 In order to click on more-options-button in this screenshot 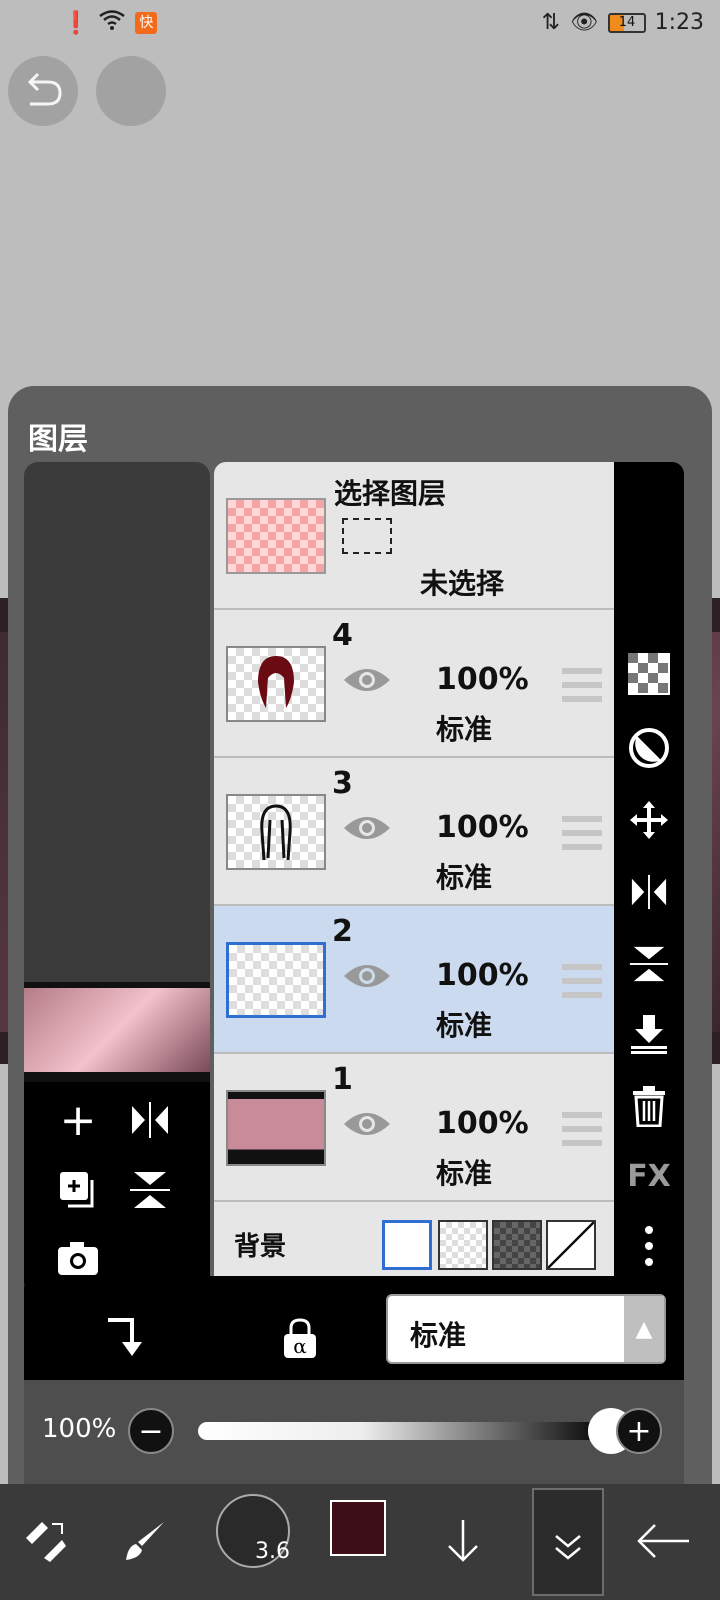, I will do `click(649, 1246)`.